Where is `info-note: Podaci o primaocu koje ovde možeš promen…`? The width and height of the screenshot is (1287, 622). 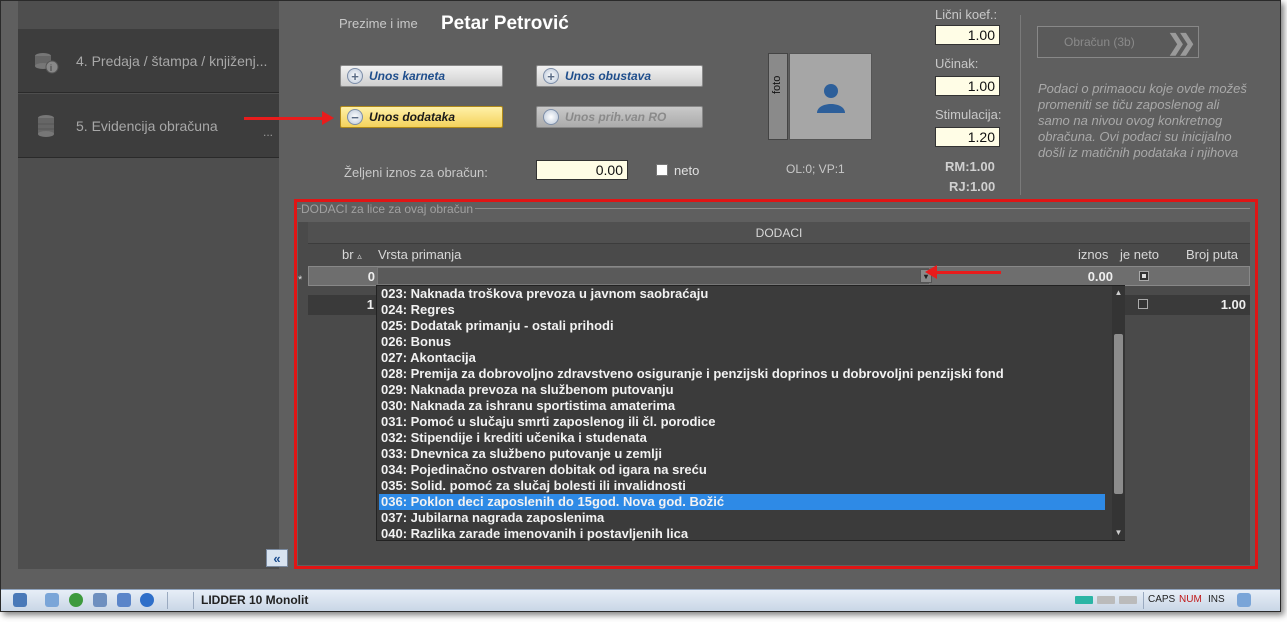 info-note: Podaci o primaocu koje ovde možeš promen… is located at coordinates (1142, 120).